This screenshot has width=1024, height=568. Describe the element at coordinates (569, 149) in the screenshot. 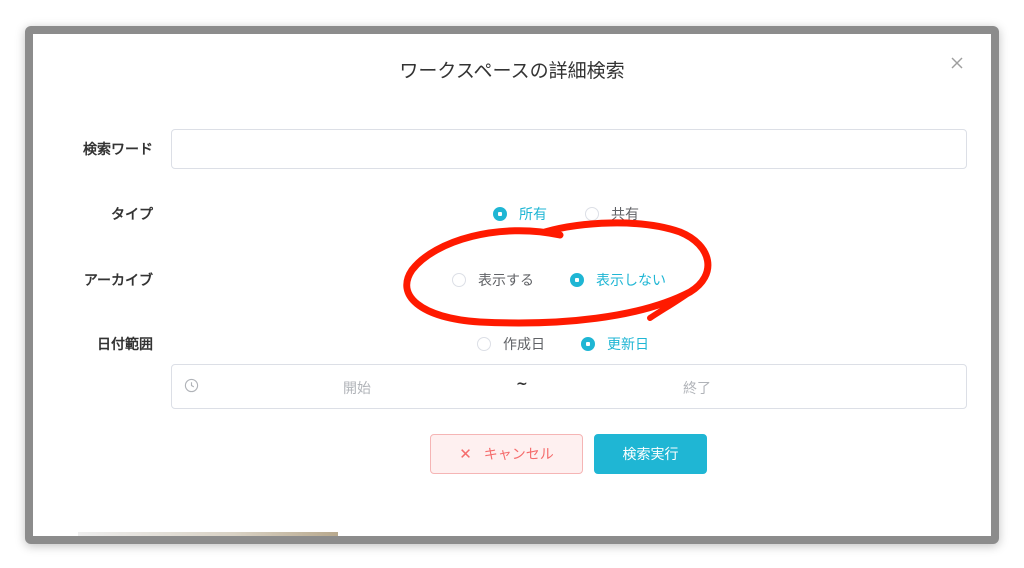

I see `keyword-input` at that location.